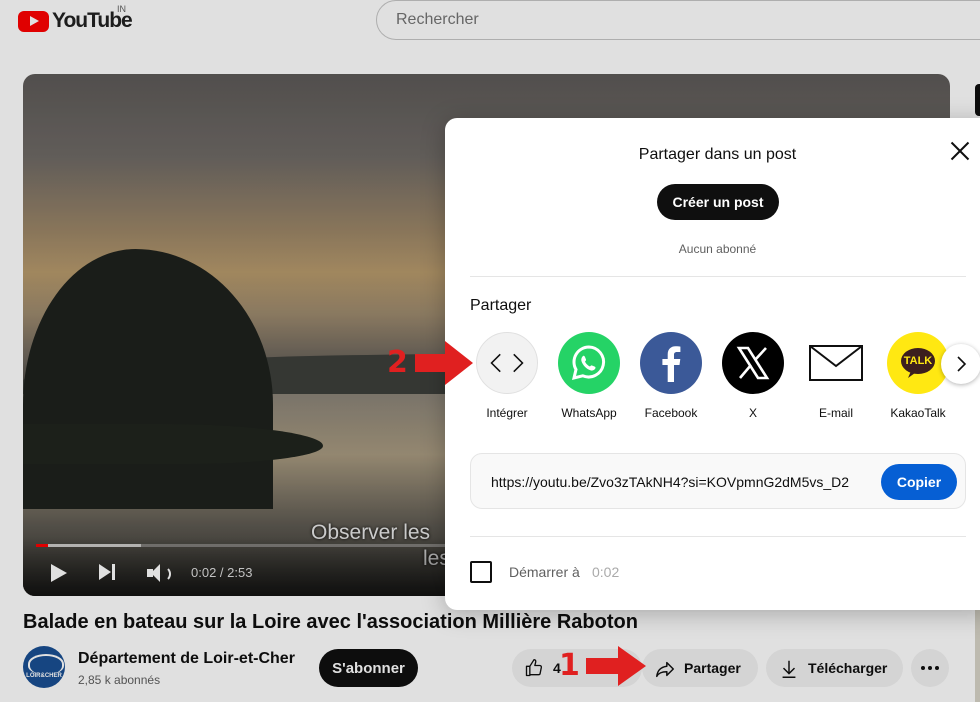  What do you see at coordinates (977, 655) in the screenshot?
I see `sidebar-thumbnail-edge` at bounding box center [977, 655].